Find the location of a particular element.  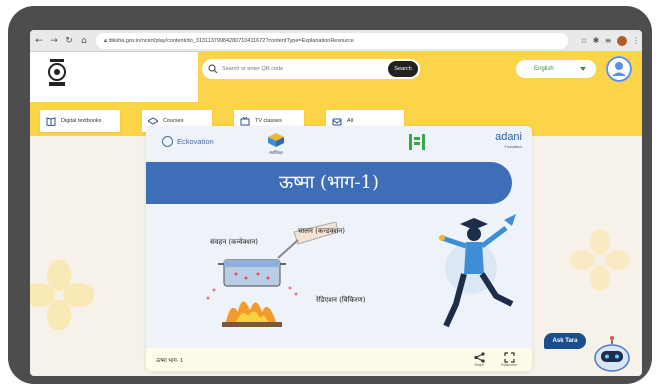

eckovation-logo: Eckovation is located at coordinates (188, 141).